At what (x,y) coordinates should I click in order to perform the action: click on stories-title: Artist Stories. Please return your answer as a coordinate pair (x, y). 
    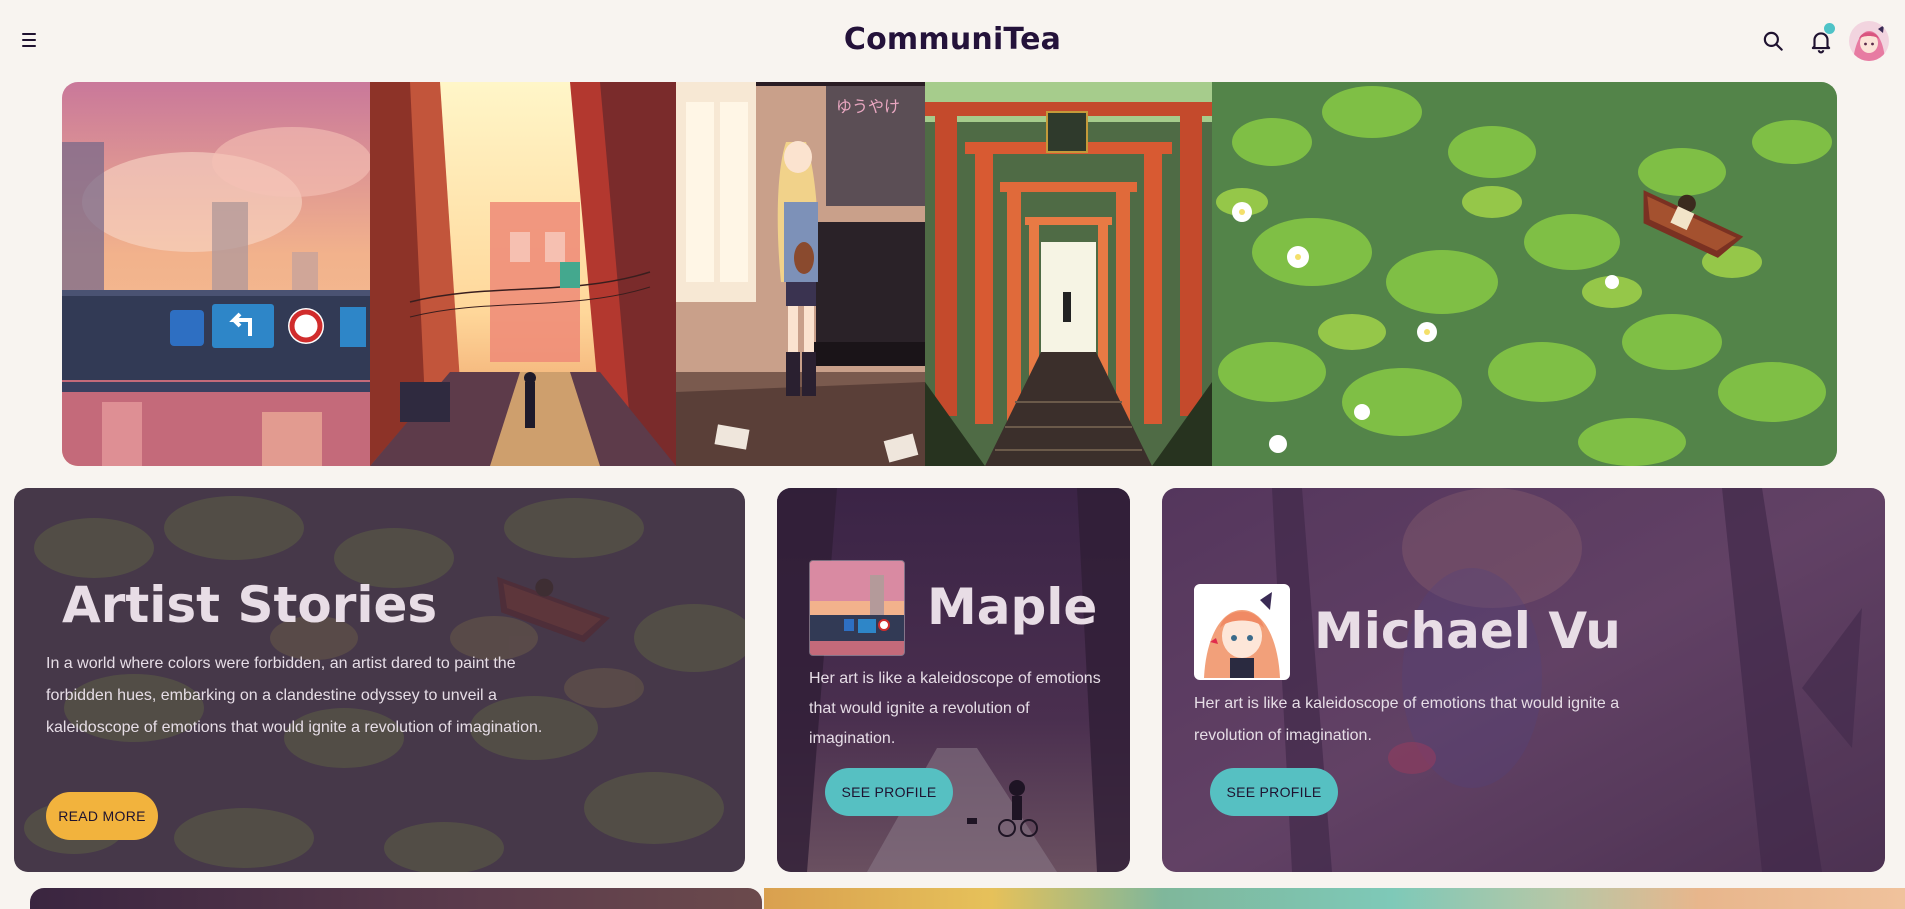
    Looking at the image, I should click on (250, 605).